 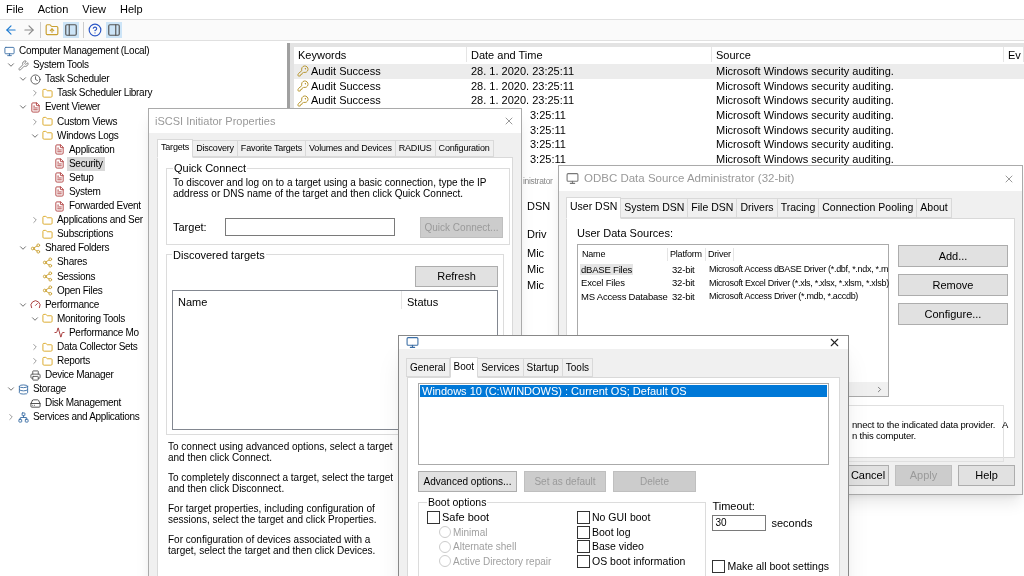 I want to click on menu-item: Action, so click(x=53, y=9).